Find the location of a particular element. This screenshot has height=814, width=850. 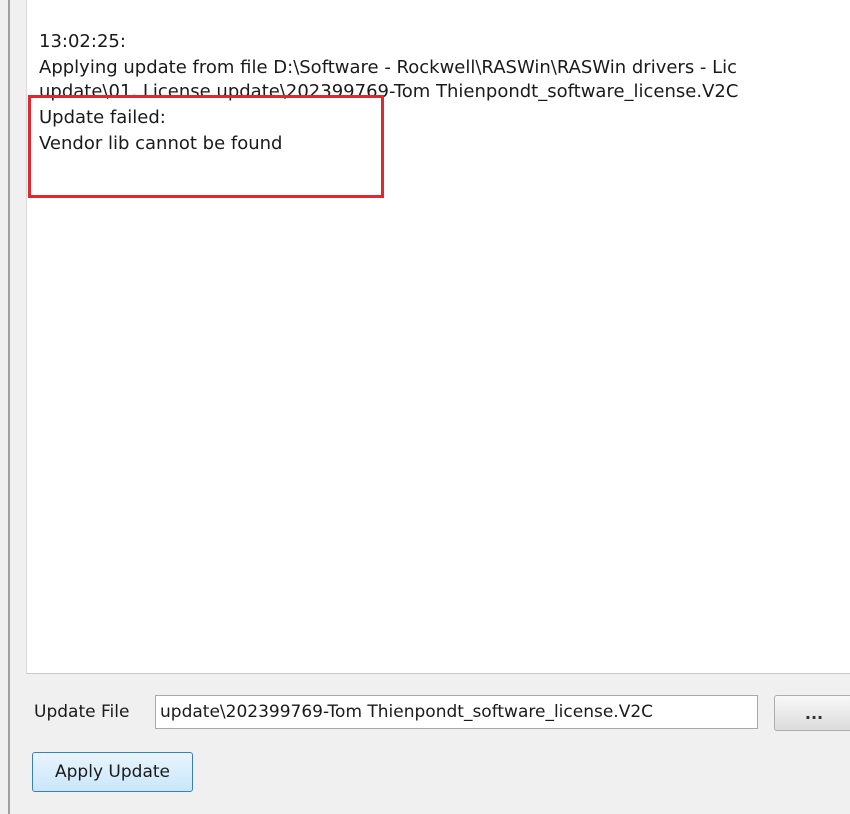

update-file-input is located at coordinates (456, 712).